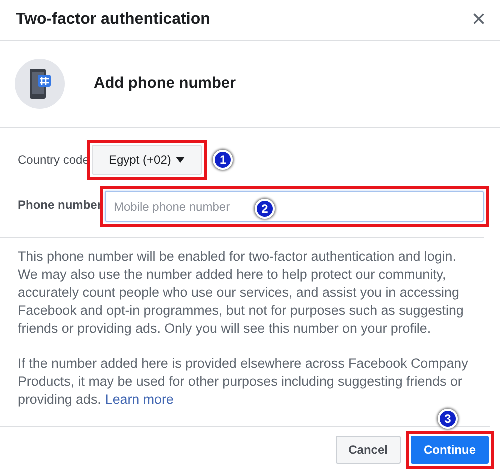 The image size is (500, 471). Describe the element at coordinates (479, 20) in the screenshot. I see `close-button: ×` at that location.